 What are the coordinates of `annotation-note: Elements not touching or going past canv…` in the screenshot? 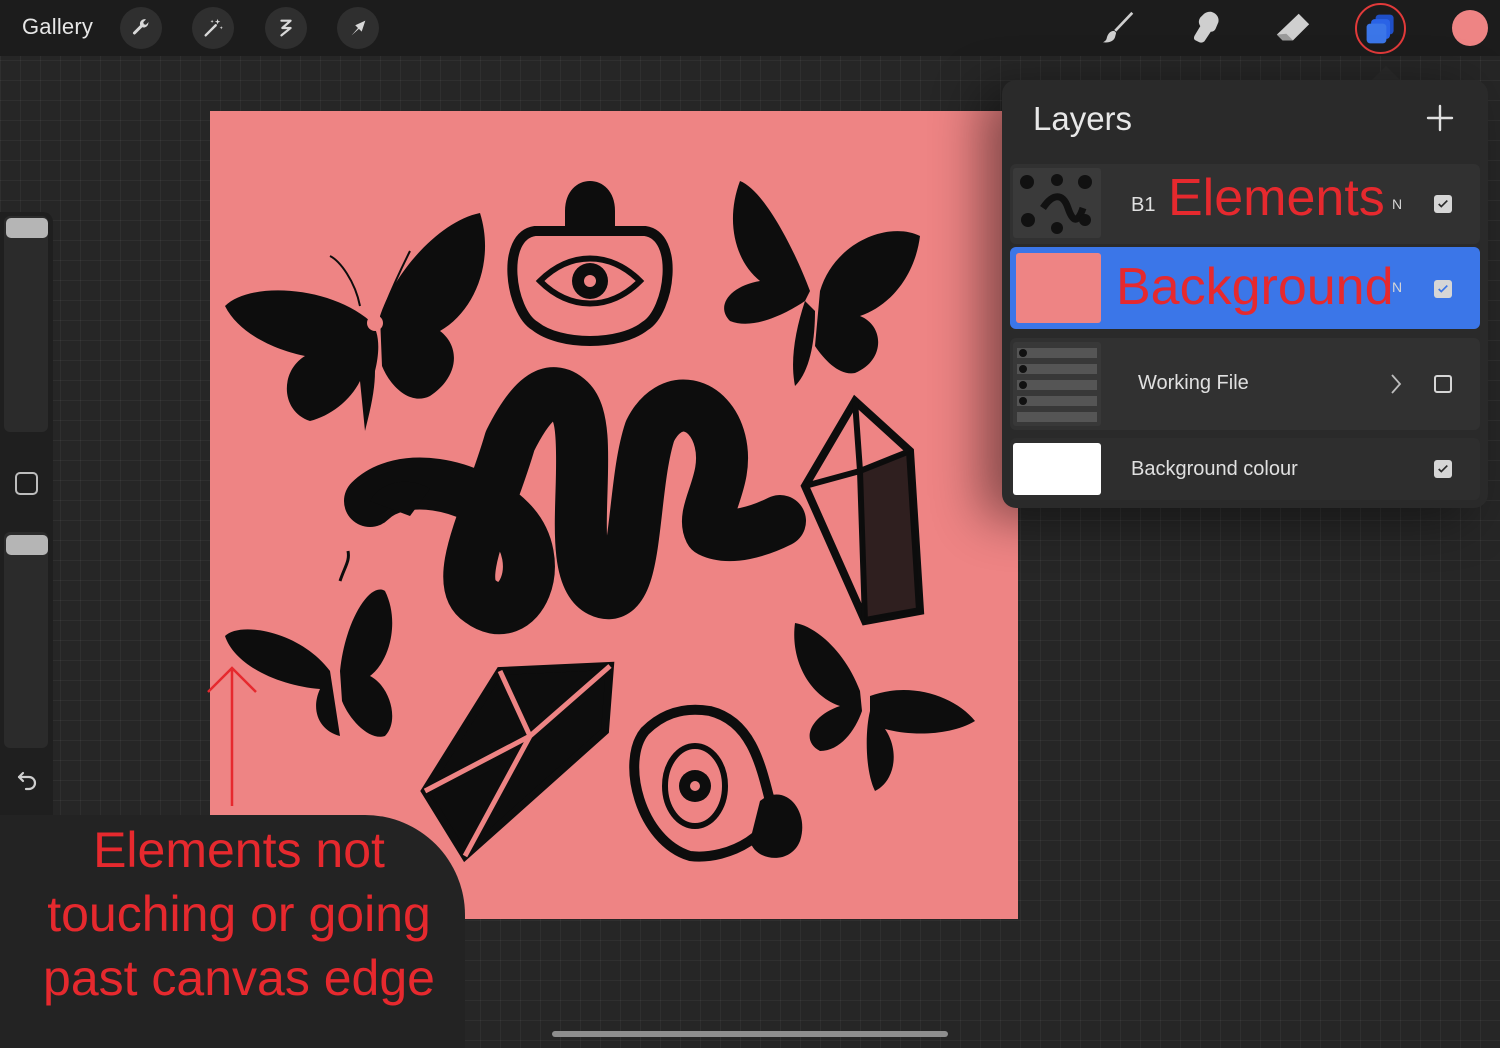 It's located at (239, 914).